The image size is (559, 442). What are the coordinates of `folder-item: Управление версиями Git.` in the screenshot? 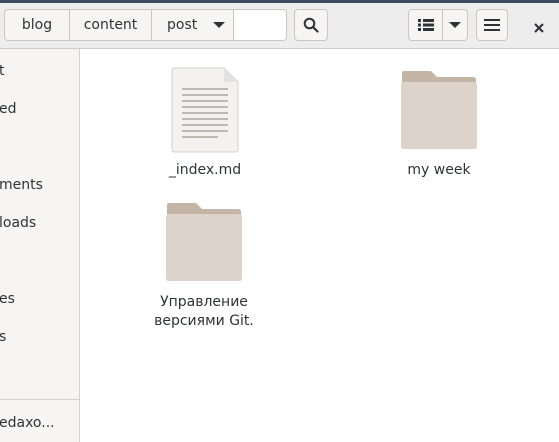 It's located at (204, 266).